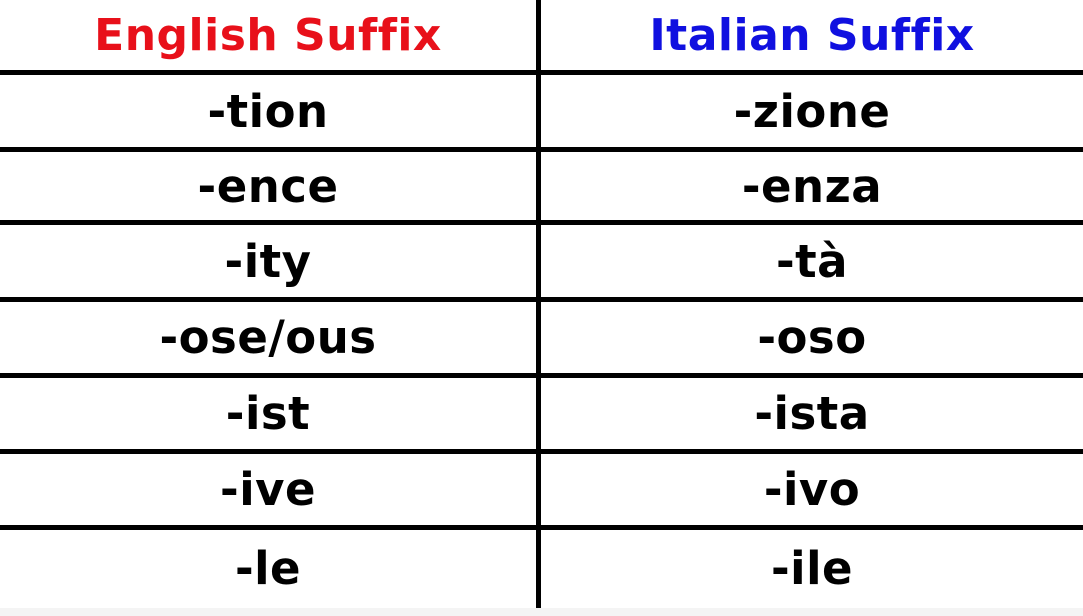  I want to click on header-italian-suffix: Italian Suffix, so click(812, 35).